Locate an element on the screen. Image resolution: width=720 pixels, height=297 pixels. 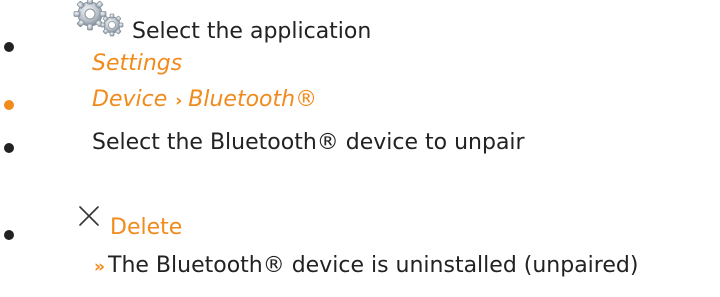
settings-link: Settings is located at coordinates (137, 64).